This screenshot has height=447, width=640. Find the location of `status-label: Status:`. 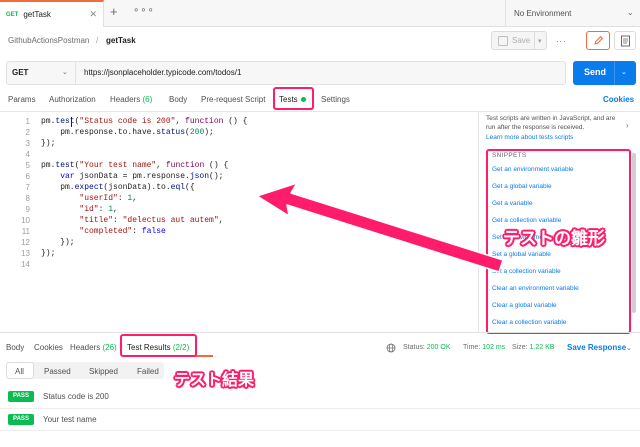

status-label: Status: is located at coordinates (414, 347).